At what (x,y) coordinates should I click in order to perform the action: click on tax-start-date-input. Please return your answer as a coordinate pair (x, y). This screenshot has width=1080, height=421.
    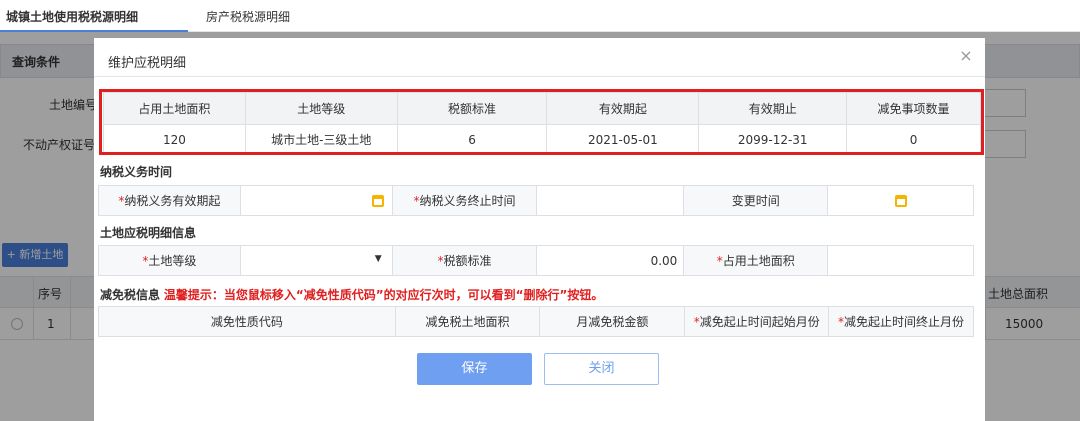
    Looking at the image, I should click on (316, 200).